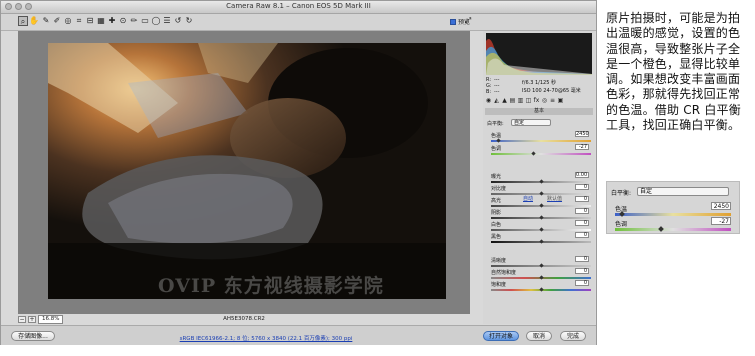 The image size is (755, 356). I want to click on clarity-field: 0, so click(582, 259).